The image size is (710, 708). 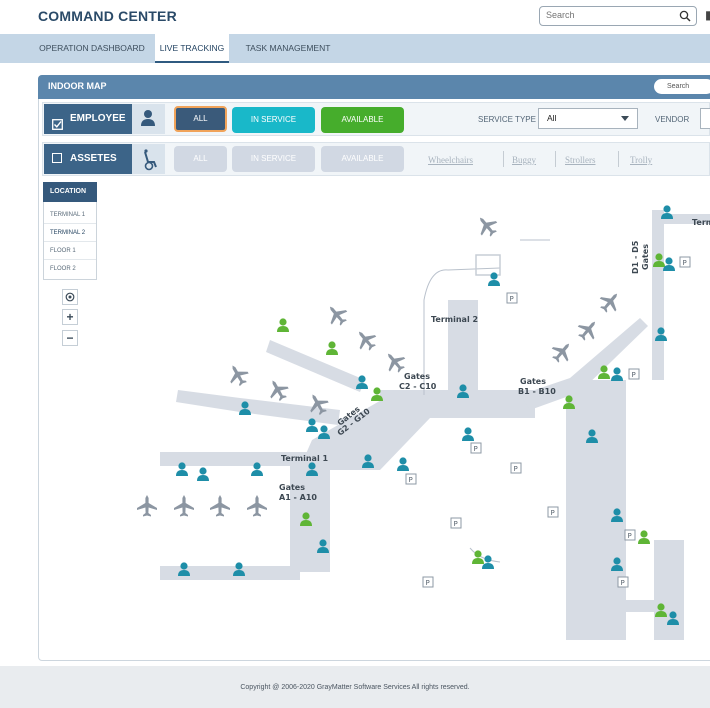 What do you see at coordinates (454, 319) in the screenshot?
I see `terminal-2-label: Terminal 2` at bounding box center [454, 319].